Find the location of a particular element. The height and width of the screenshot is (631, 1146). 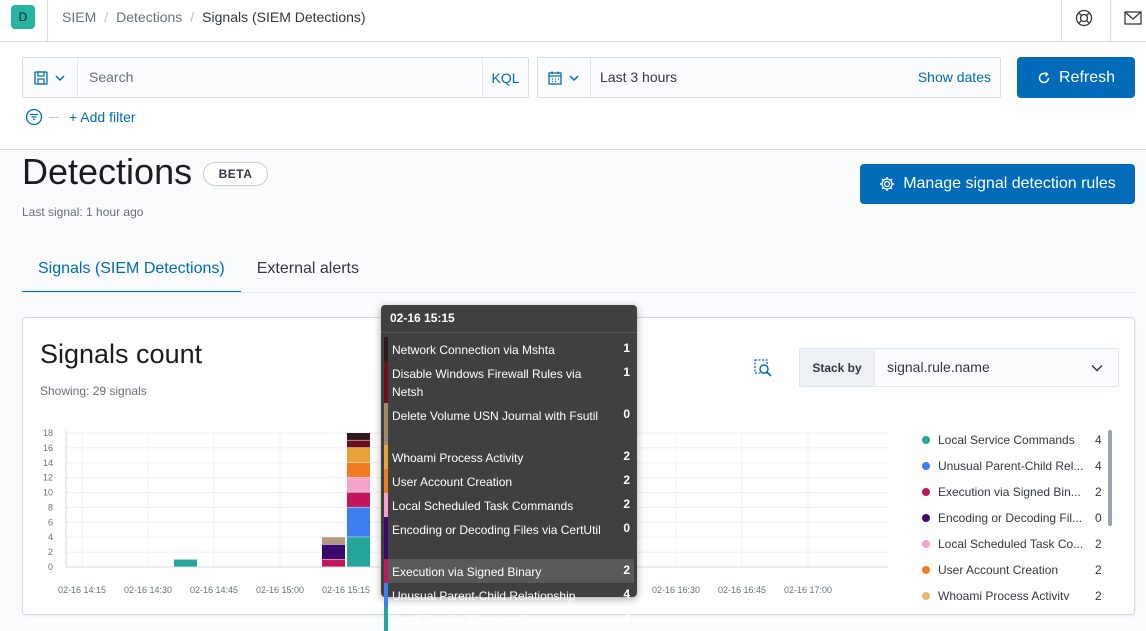

refresh-button: Refresh is located at coordinates (1076, 77).